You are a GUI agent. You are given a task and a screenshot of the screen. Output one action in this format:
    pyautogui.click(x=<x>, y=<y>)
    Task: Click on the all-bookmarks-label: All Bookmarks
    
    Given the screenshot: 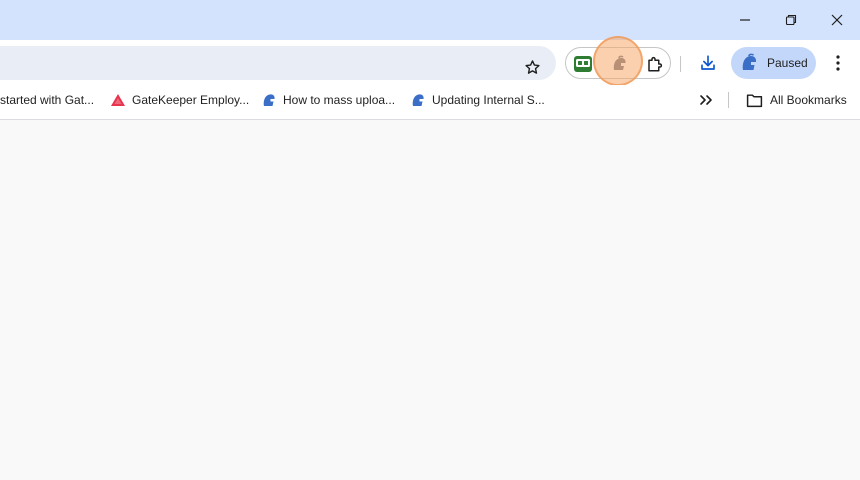 What is the action you would take?
    pyautogui.click(x=808, y=100)
    